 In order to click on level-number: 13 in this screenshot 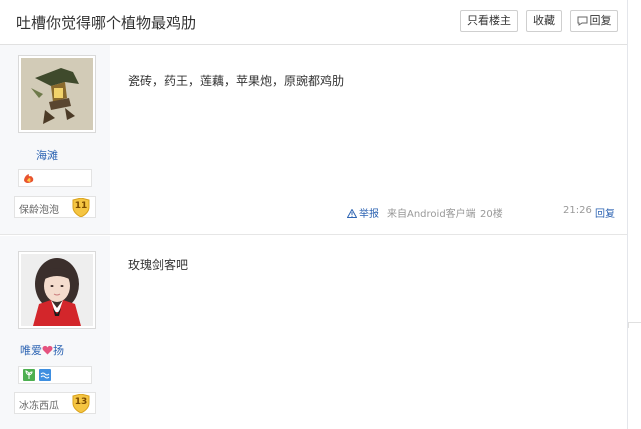, I will do `click(81, 402)`.